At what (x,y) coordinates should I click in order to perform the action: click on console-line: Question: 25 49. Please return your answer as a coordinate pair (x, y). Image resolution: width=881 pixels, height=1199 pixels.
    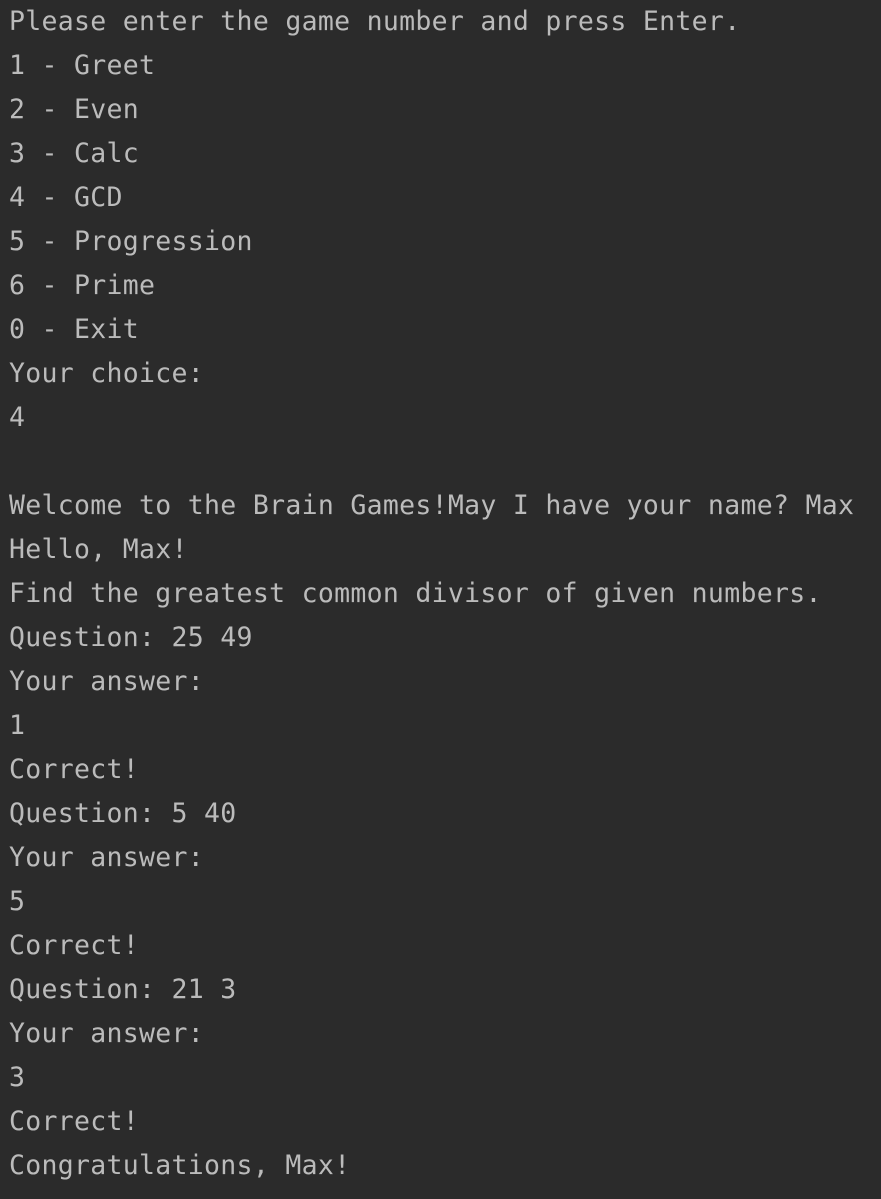
    Looking at the image, I should click on (131, 637).